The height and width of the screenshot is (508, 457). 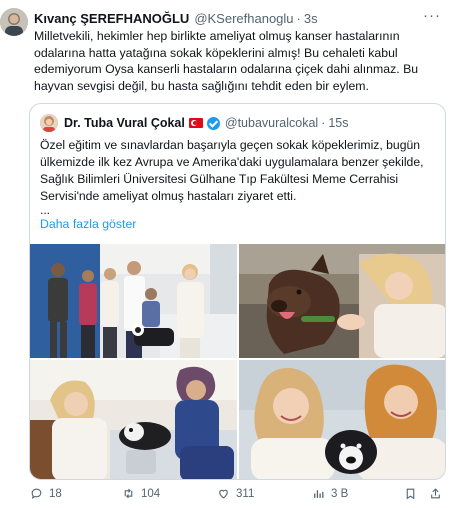 I want to click on share-button, so click(x=438, y=493).